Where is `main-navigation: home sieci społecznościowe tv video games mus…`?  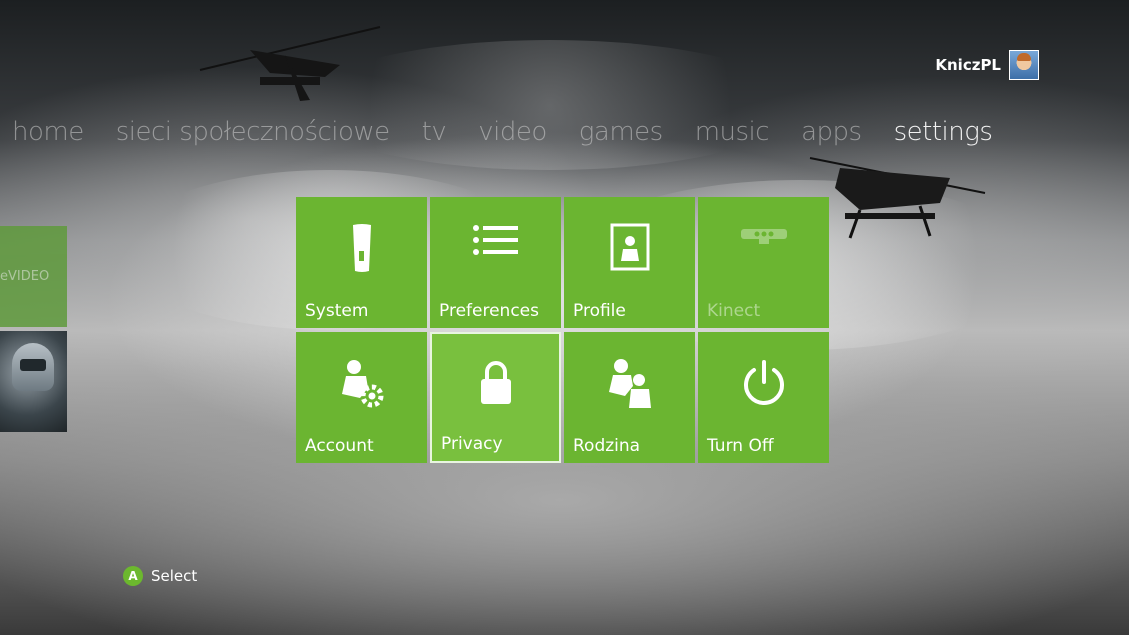 main-navigation: home sieci społecznościowe tv video games mus… is located at coordinates (502, 132).